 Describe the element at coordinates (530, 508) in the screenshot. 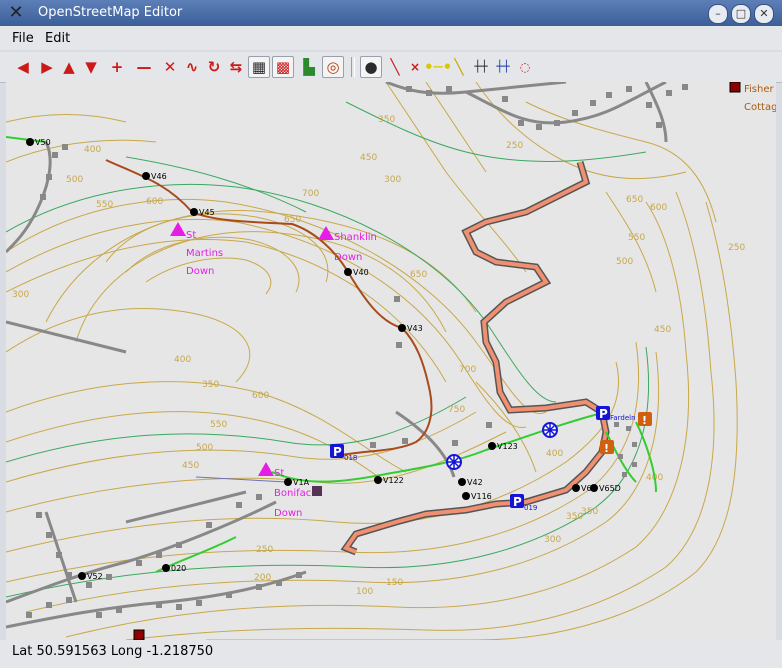

I see `parking-label: 019` at that location.